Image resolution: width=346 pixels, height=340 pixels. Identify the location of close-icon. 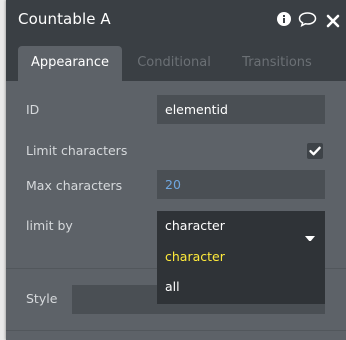
(333, 22).